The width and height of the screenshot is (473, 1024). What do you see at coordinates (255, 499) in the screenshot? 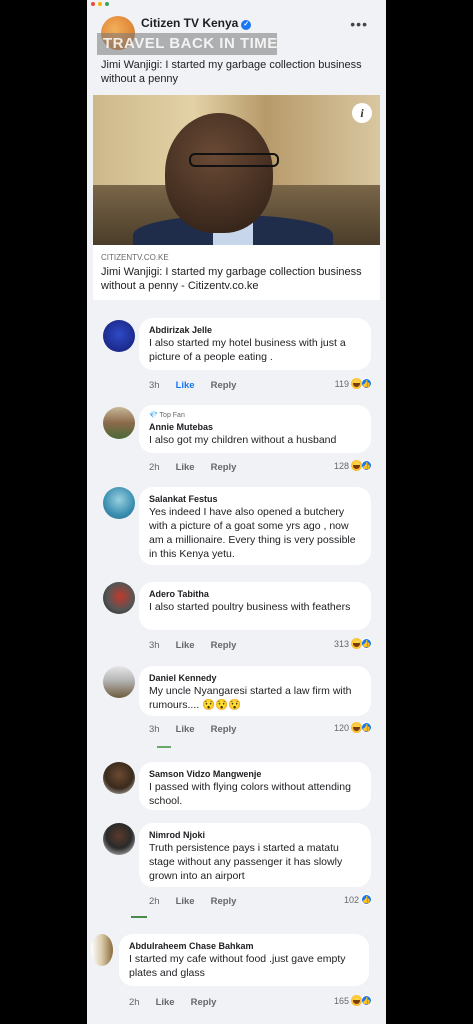
I see `comment-author: Salankat Festus` at bounding box center [255, 499].